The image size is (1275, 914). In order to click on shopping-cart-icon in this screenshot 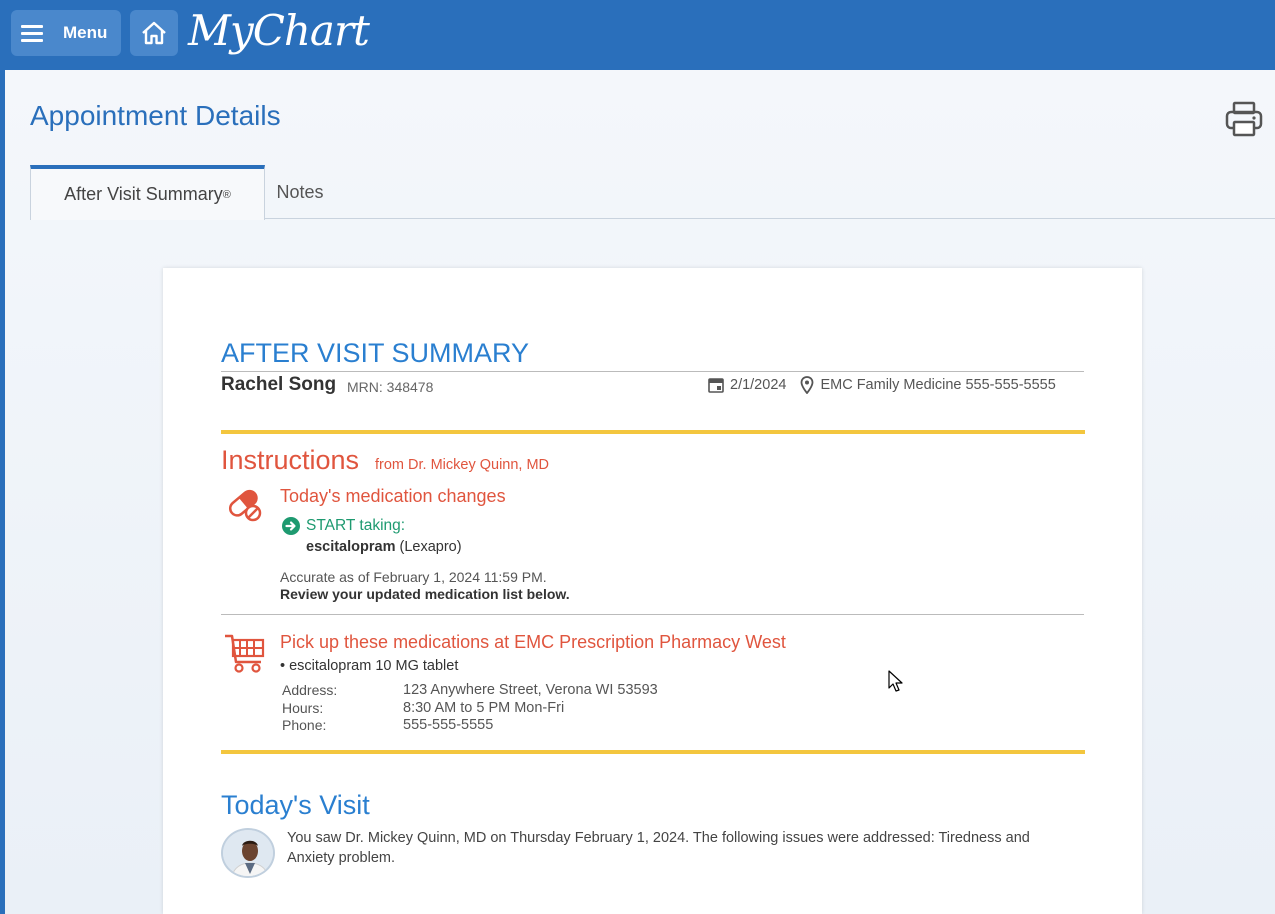, I will do `click(245, 653)`.